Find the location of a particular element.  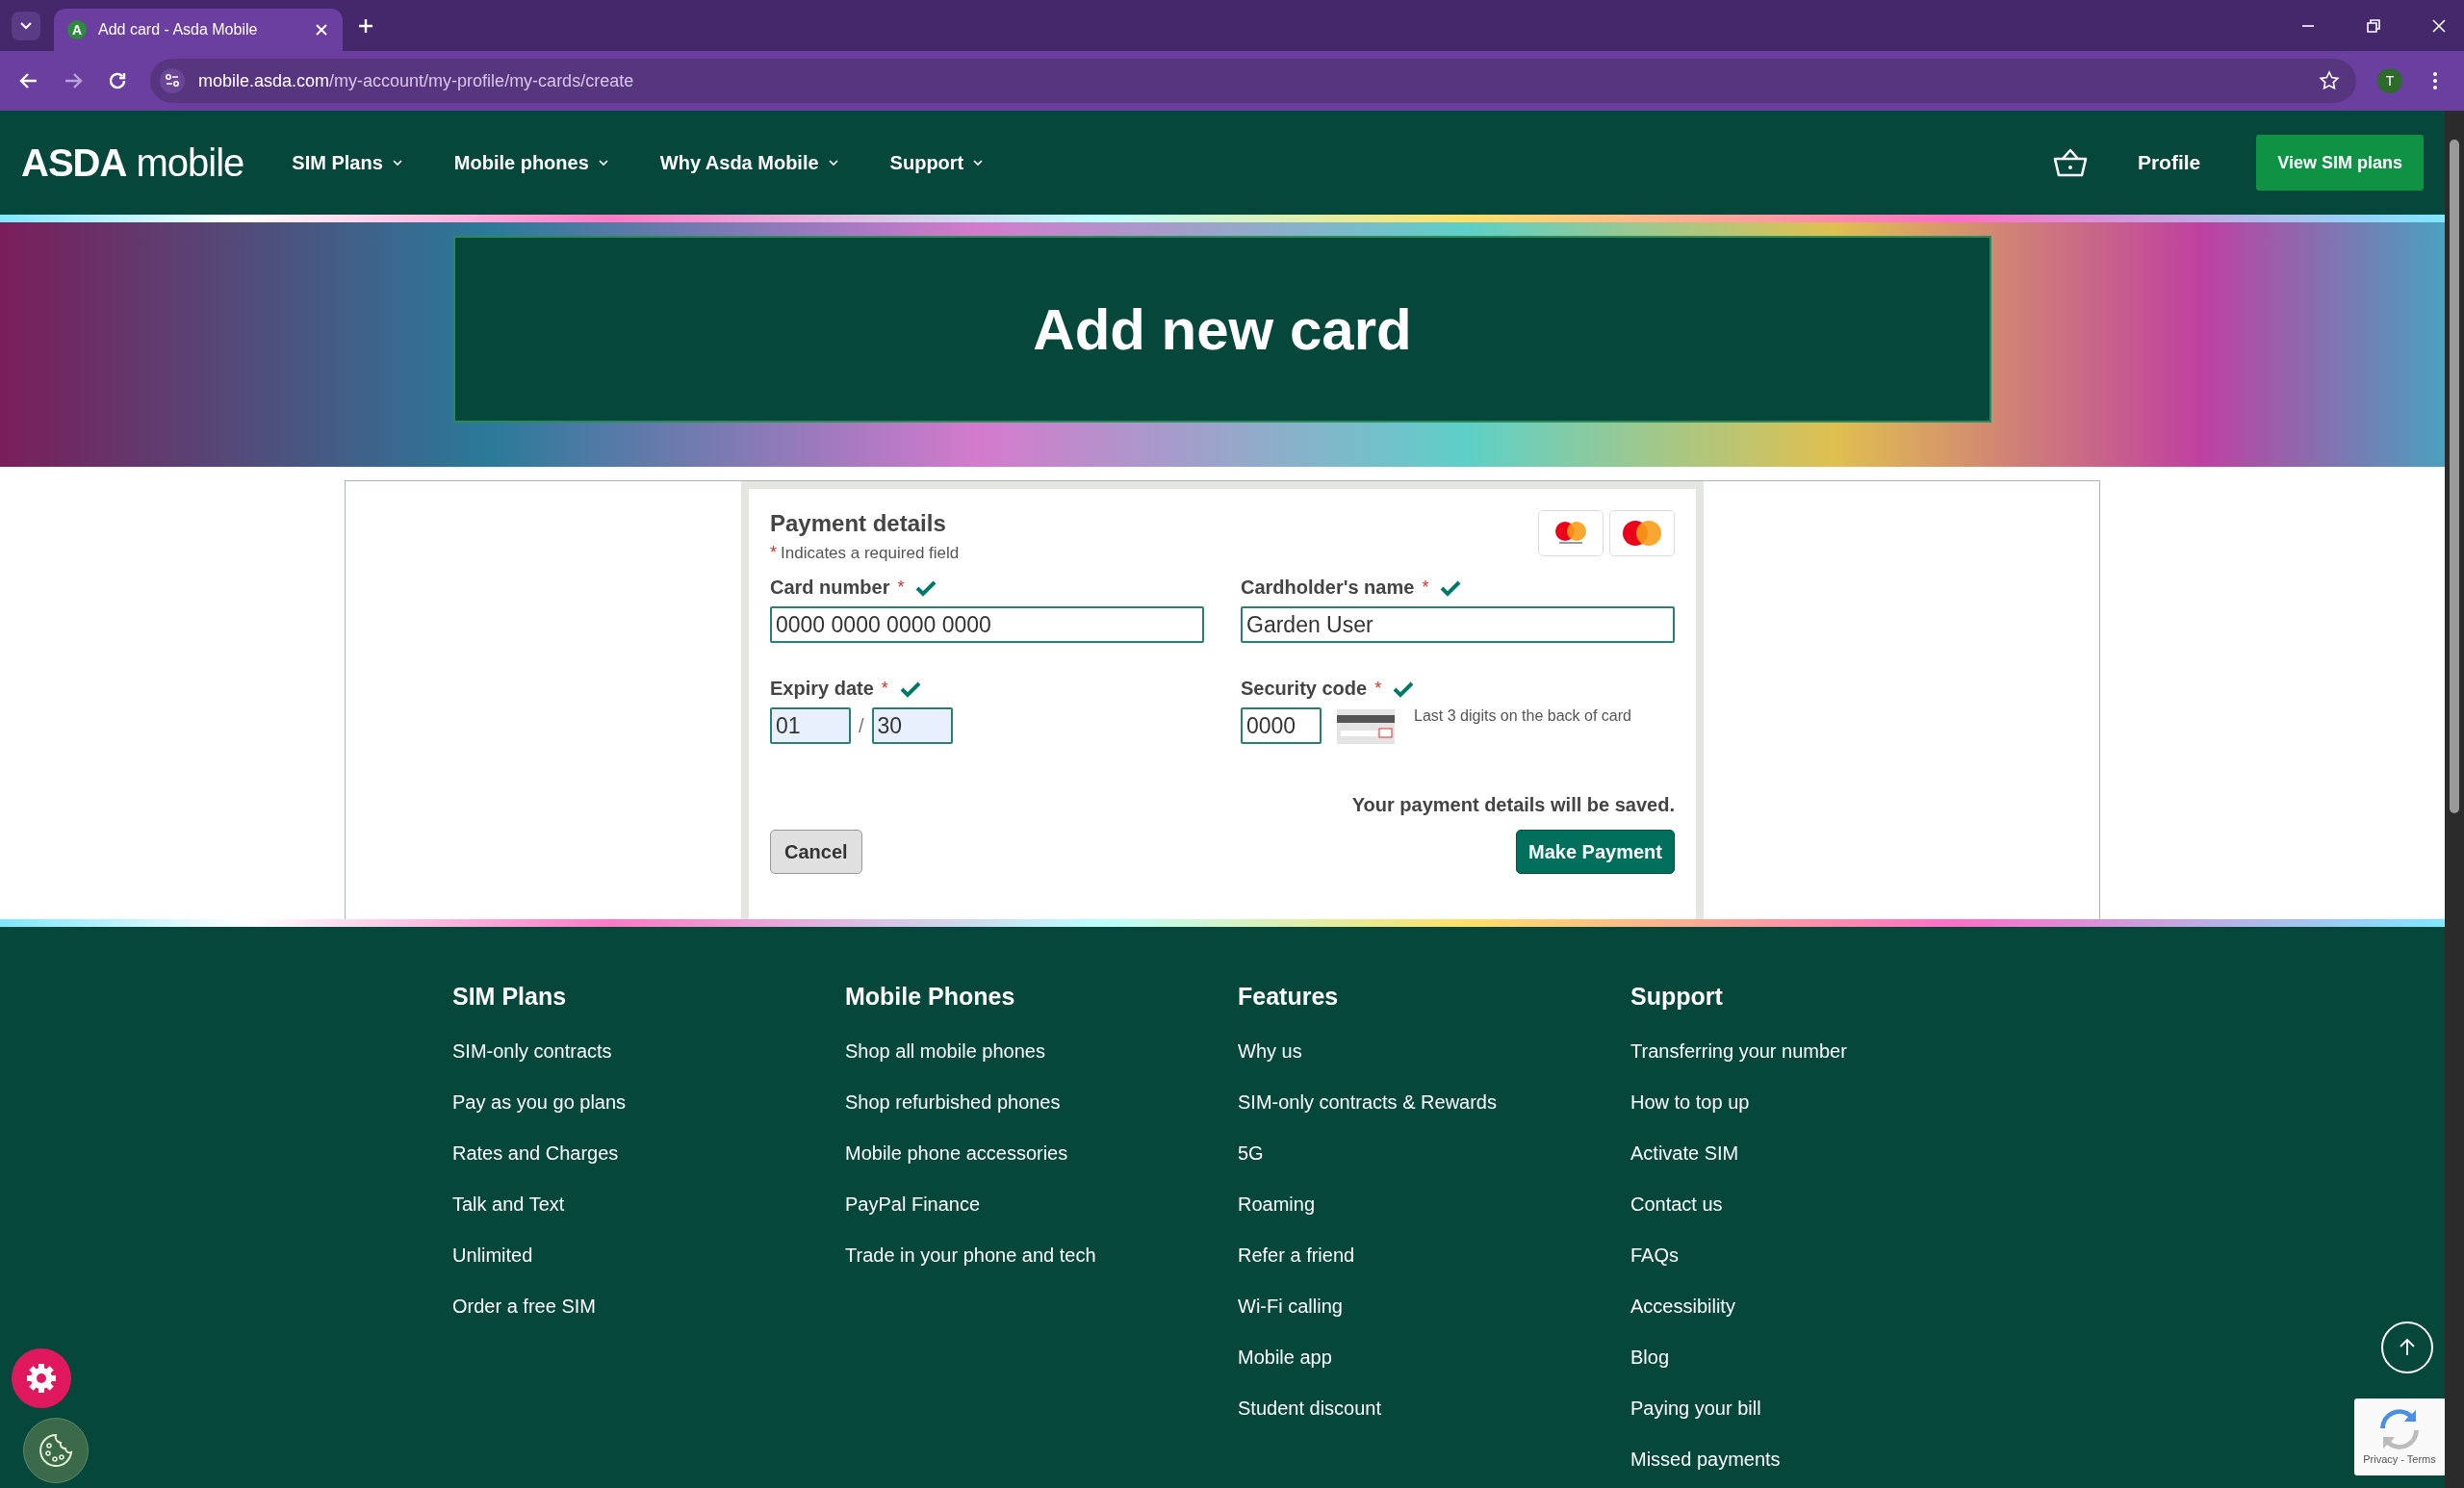

footer-link: Trade in your phone and tech is located at coordinates (1041, 1255).